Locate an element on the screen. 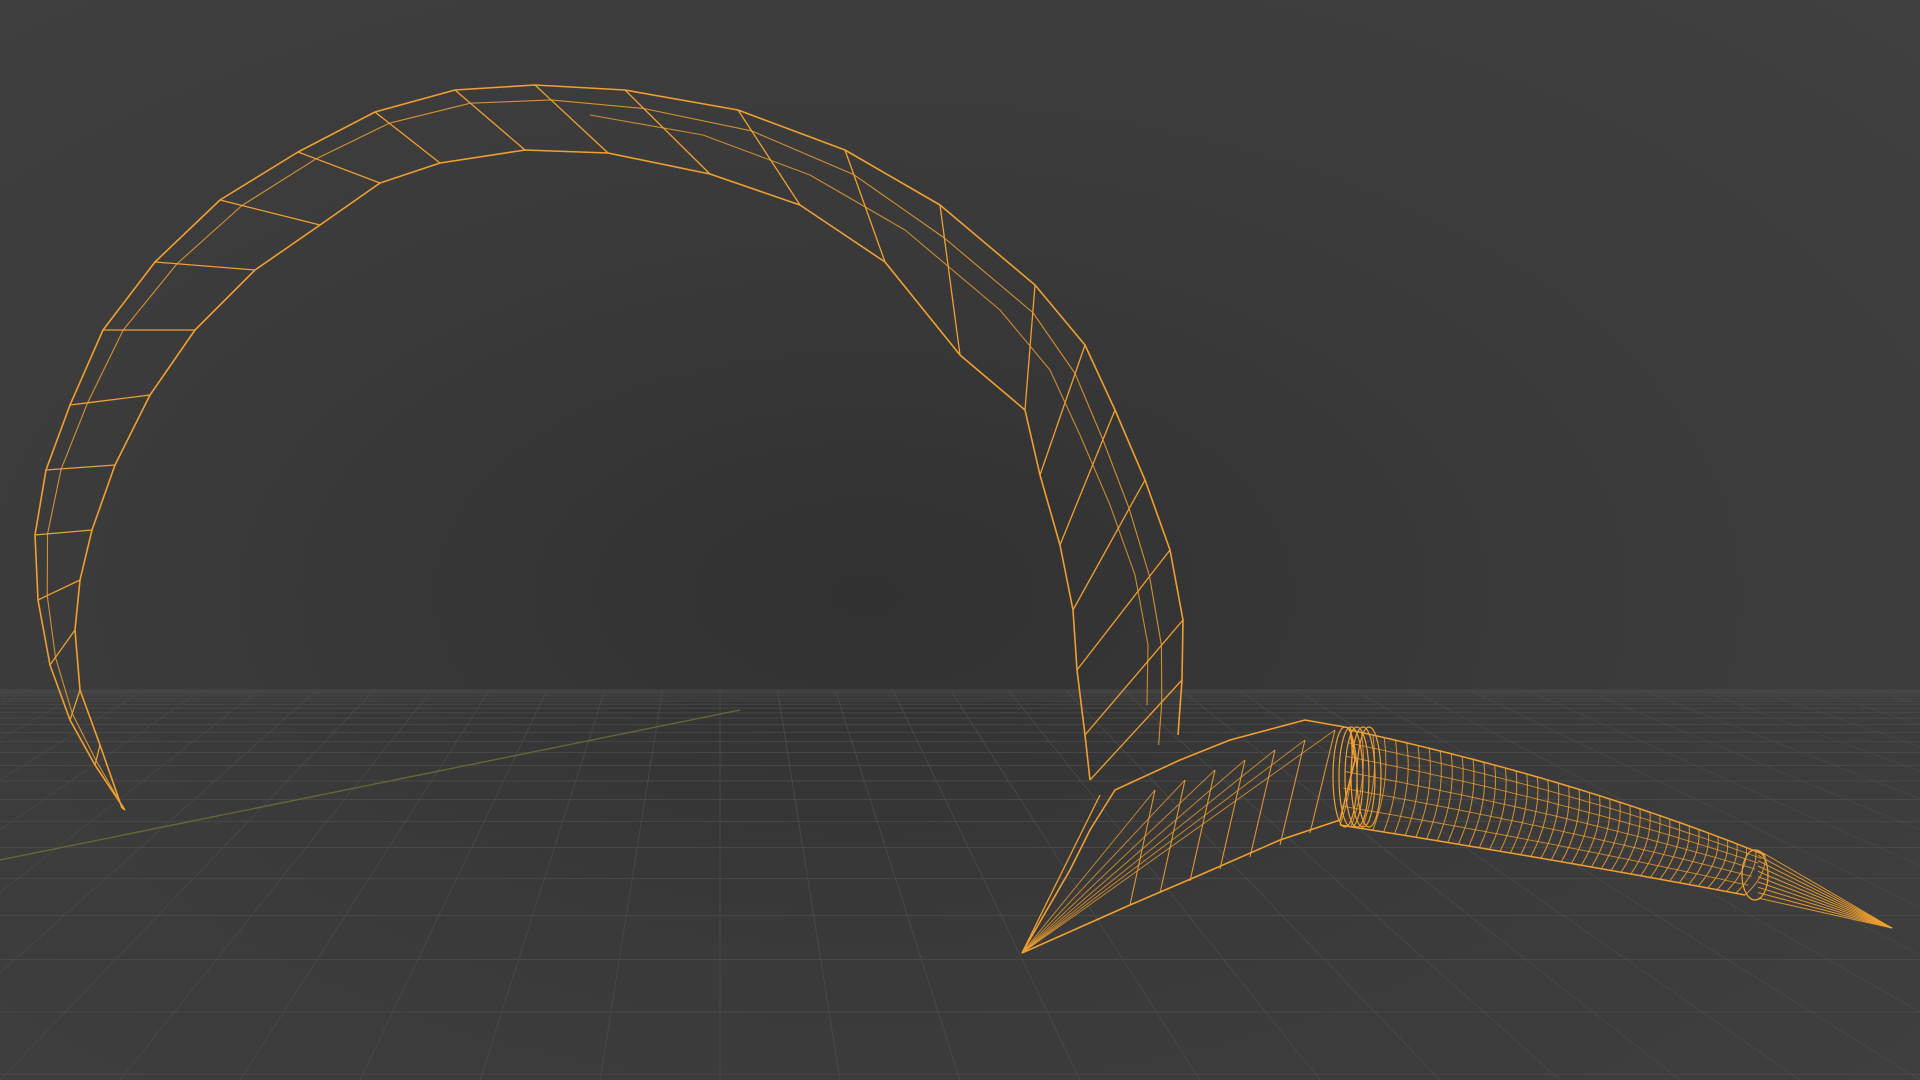 The image size is (1920, 1080). tang-edge is located at coordinates (1061, 874).